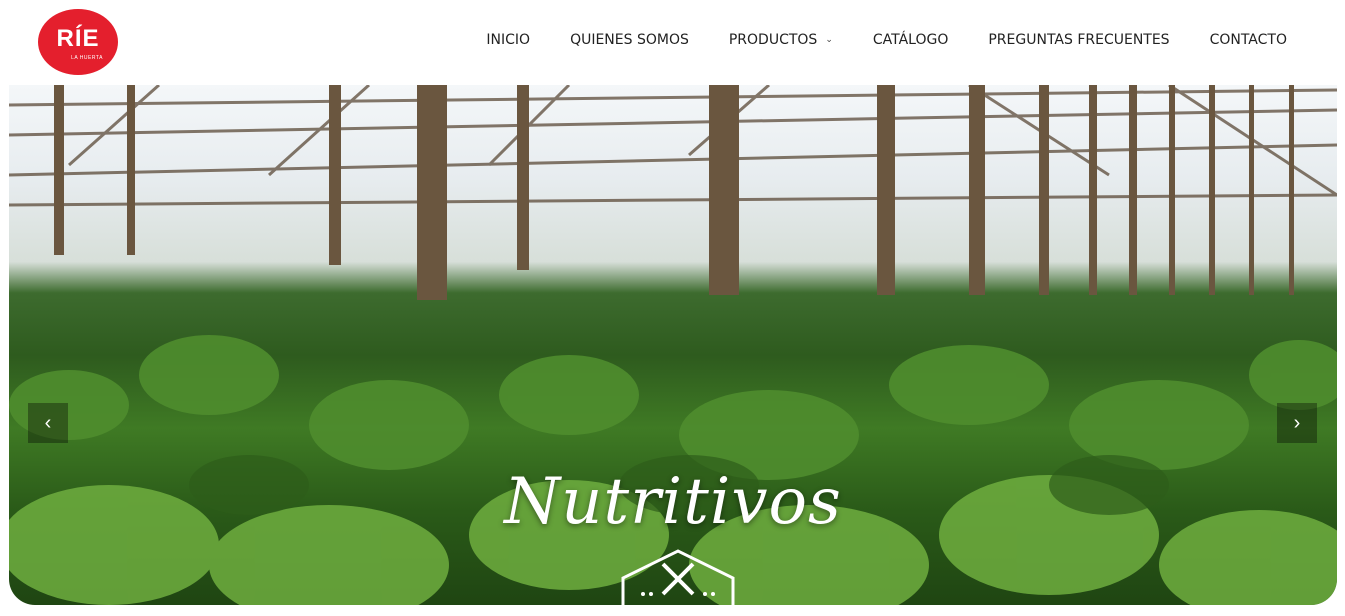  I want to click on chevron-right-icon: ›, so click(1297, 423).